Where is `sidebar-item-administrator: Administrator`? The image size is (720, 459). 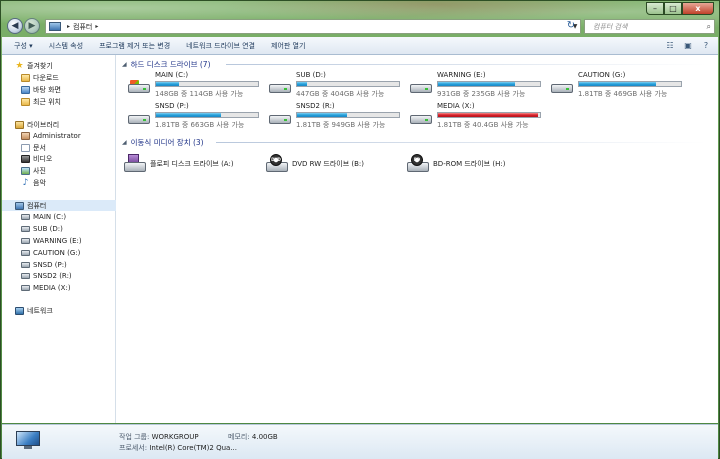 sidebar-item-administrator: Administrator is located at coordinates (68, 135).